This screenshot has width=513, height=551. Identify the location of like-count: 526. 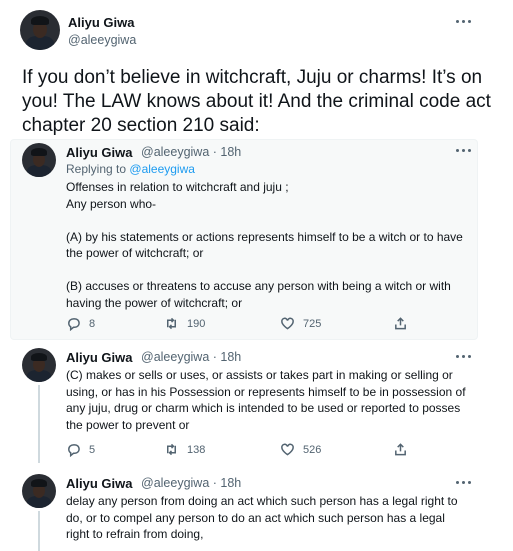
(312, 449).